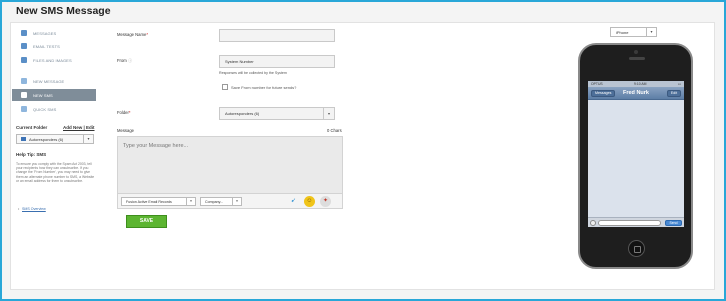  I want to click on company-select: Company... ▾, so click(221, 201).